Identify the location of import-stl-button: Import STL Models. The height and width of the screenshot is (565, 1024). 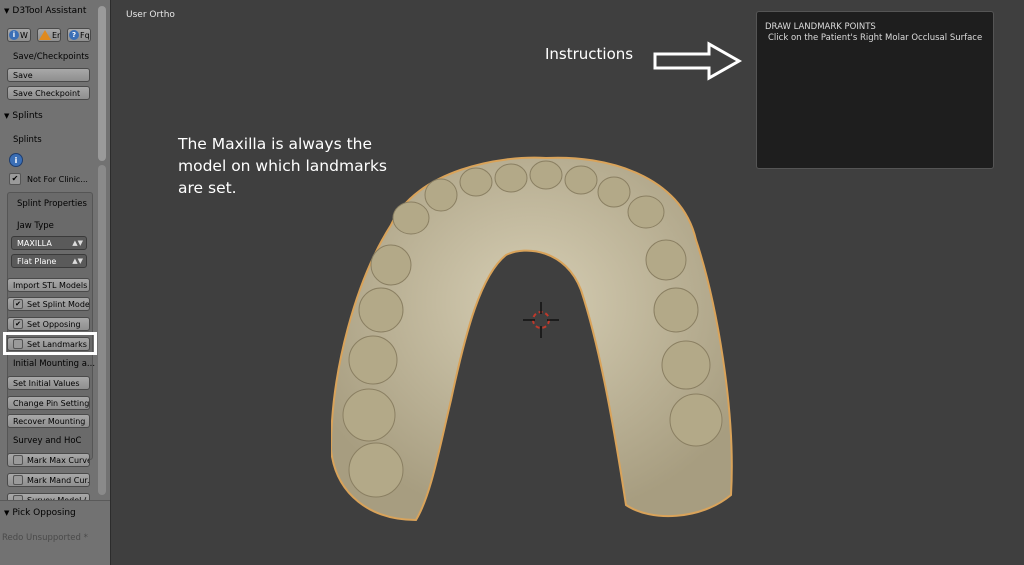
(48, 285).